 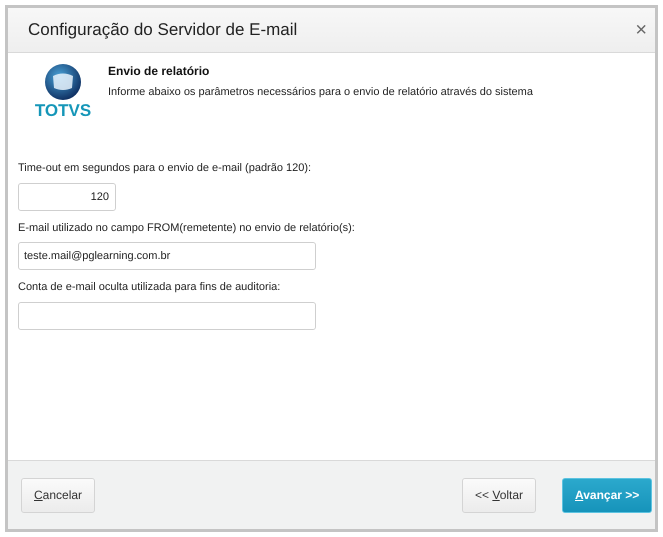 I want to click on field-label: Conta de e-mail oculta utilizada para fins de auditoria:, so click(x=150, y=287).